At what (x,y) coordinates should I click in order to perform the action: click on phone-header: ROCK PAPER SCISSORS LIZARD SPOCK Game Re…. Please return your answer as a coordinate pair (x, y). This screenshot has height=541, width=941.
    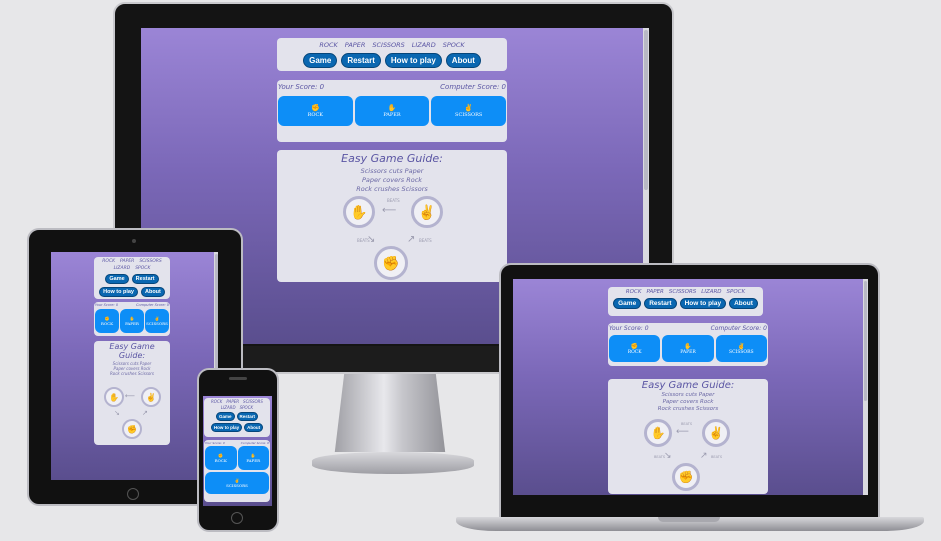
    Looking at the image, I should click on (237, 417).